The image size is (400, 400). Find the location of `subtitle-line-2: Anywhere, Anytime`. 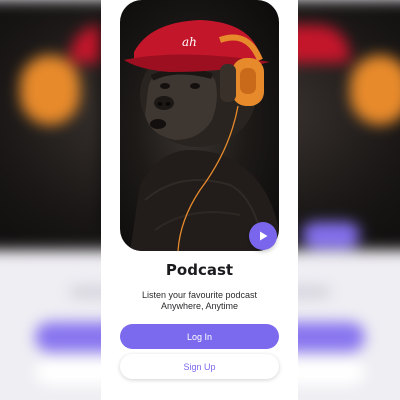

subtitle-line-2: Anywhere, Anytime is located at coordinates (199, 306).